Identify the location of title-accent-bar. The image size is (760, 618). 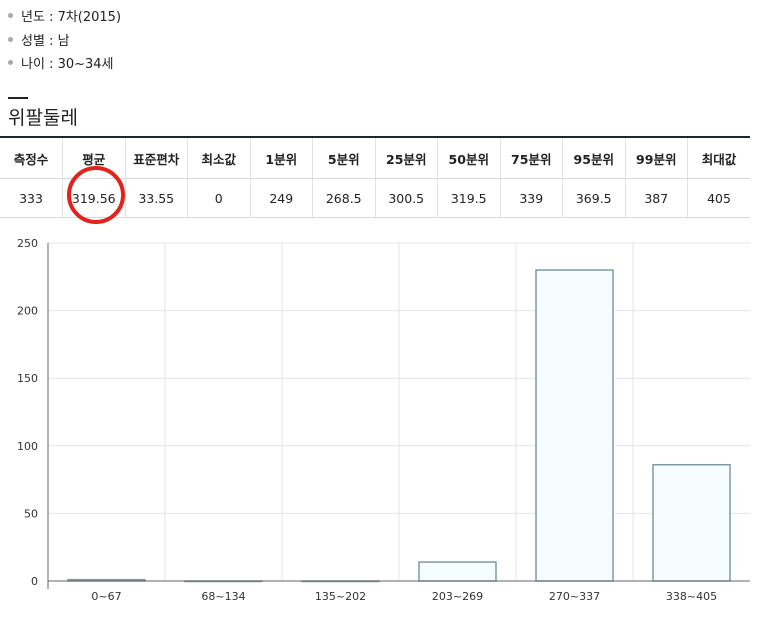
(18, 98).